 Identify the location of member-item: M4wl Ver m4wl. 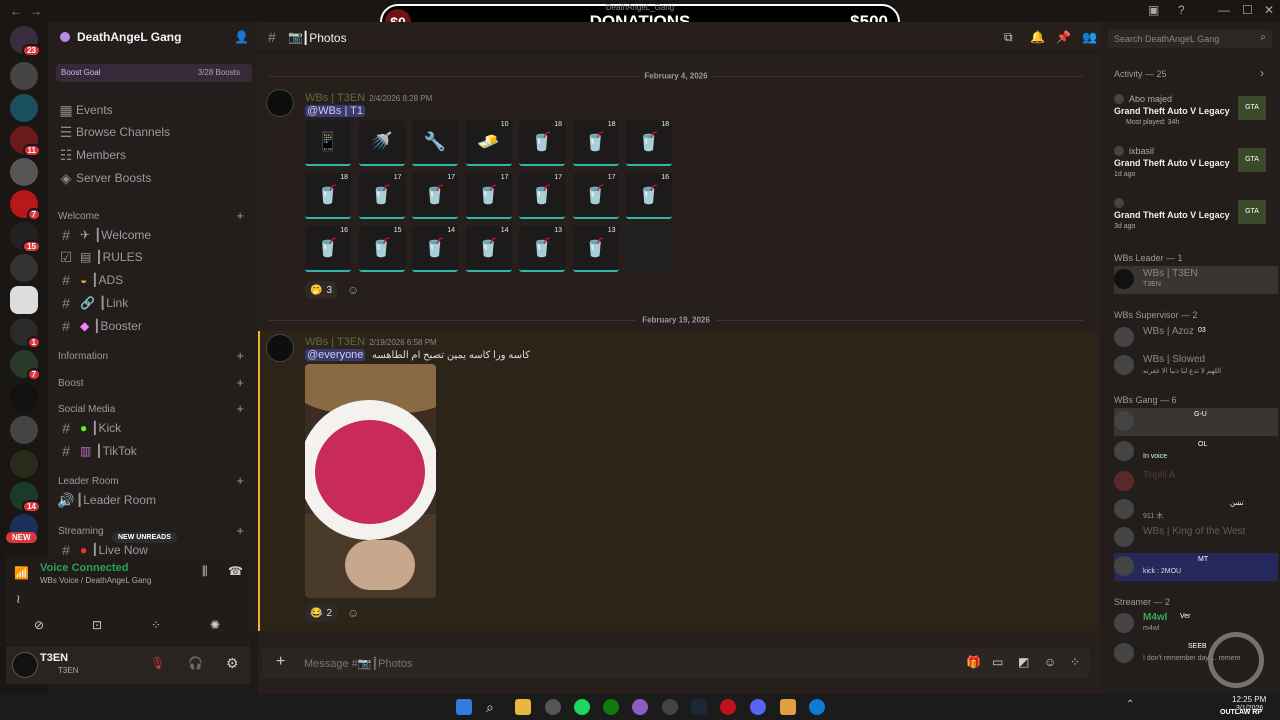
(1196, 624).